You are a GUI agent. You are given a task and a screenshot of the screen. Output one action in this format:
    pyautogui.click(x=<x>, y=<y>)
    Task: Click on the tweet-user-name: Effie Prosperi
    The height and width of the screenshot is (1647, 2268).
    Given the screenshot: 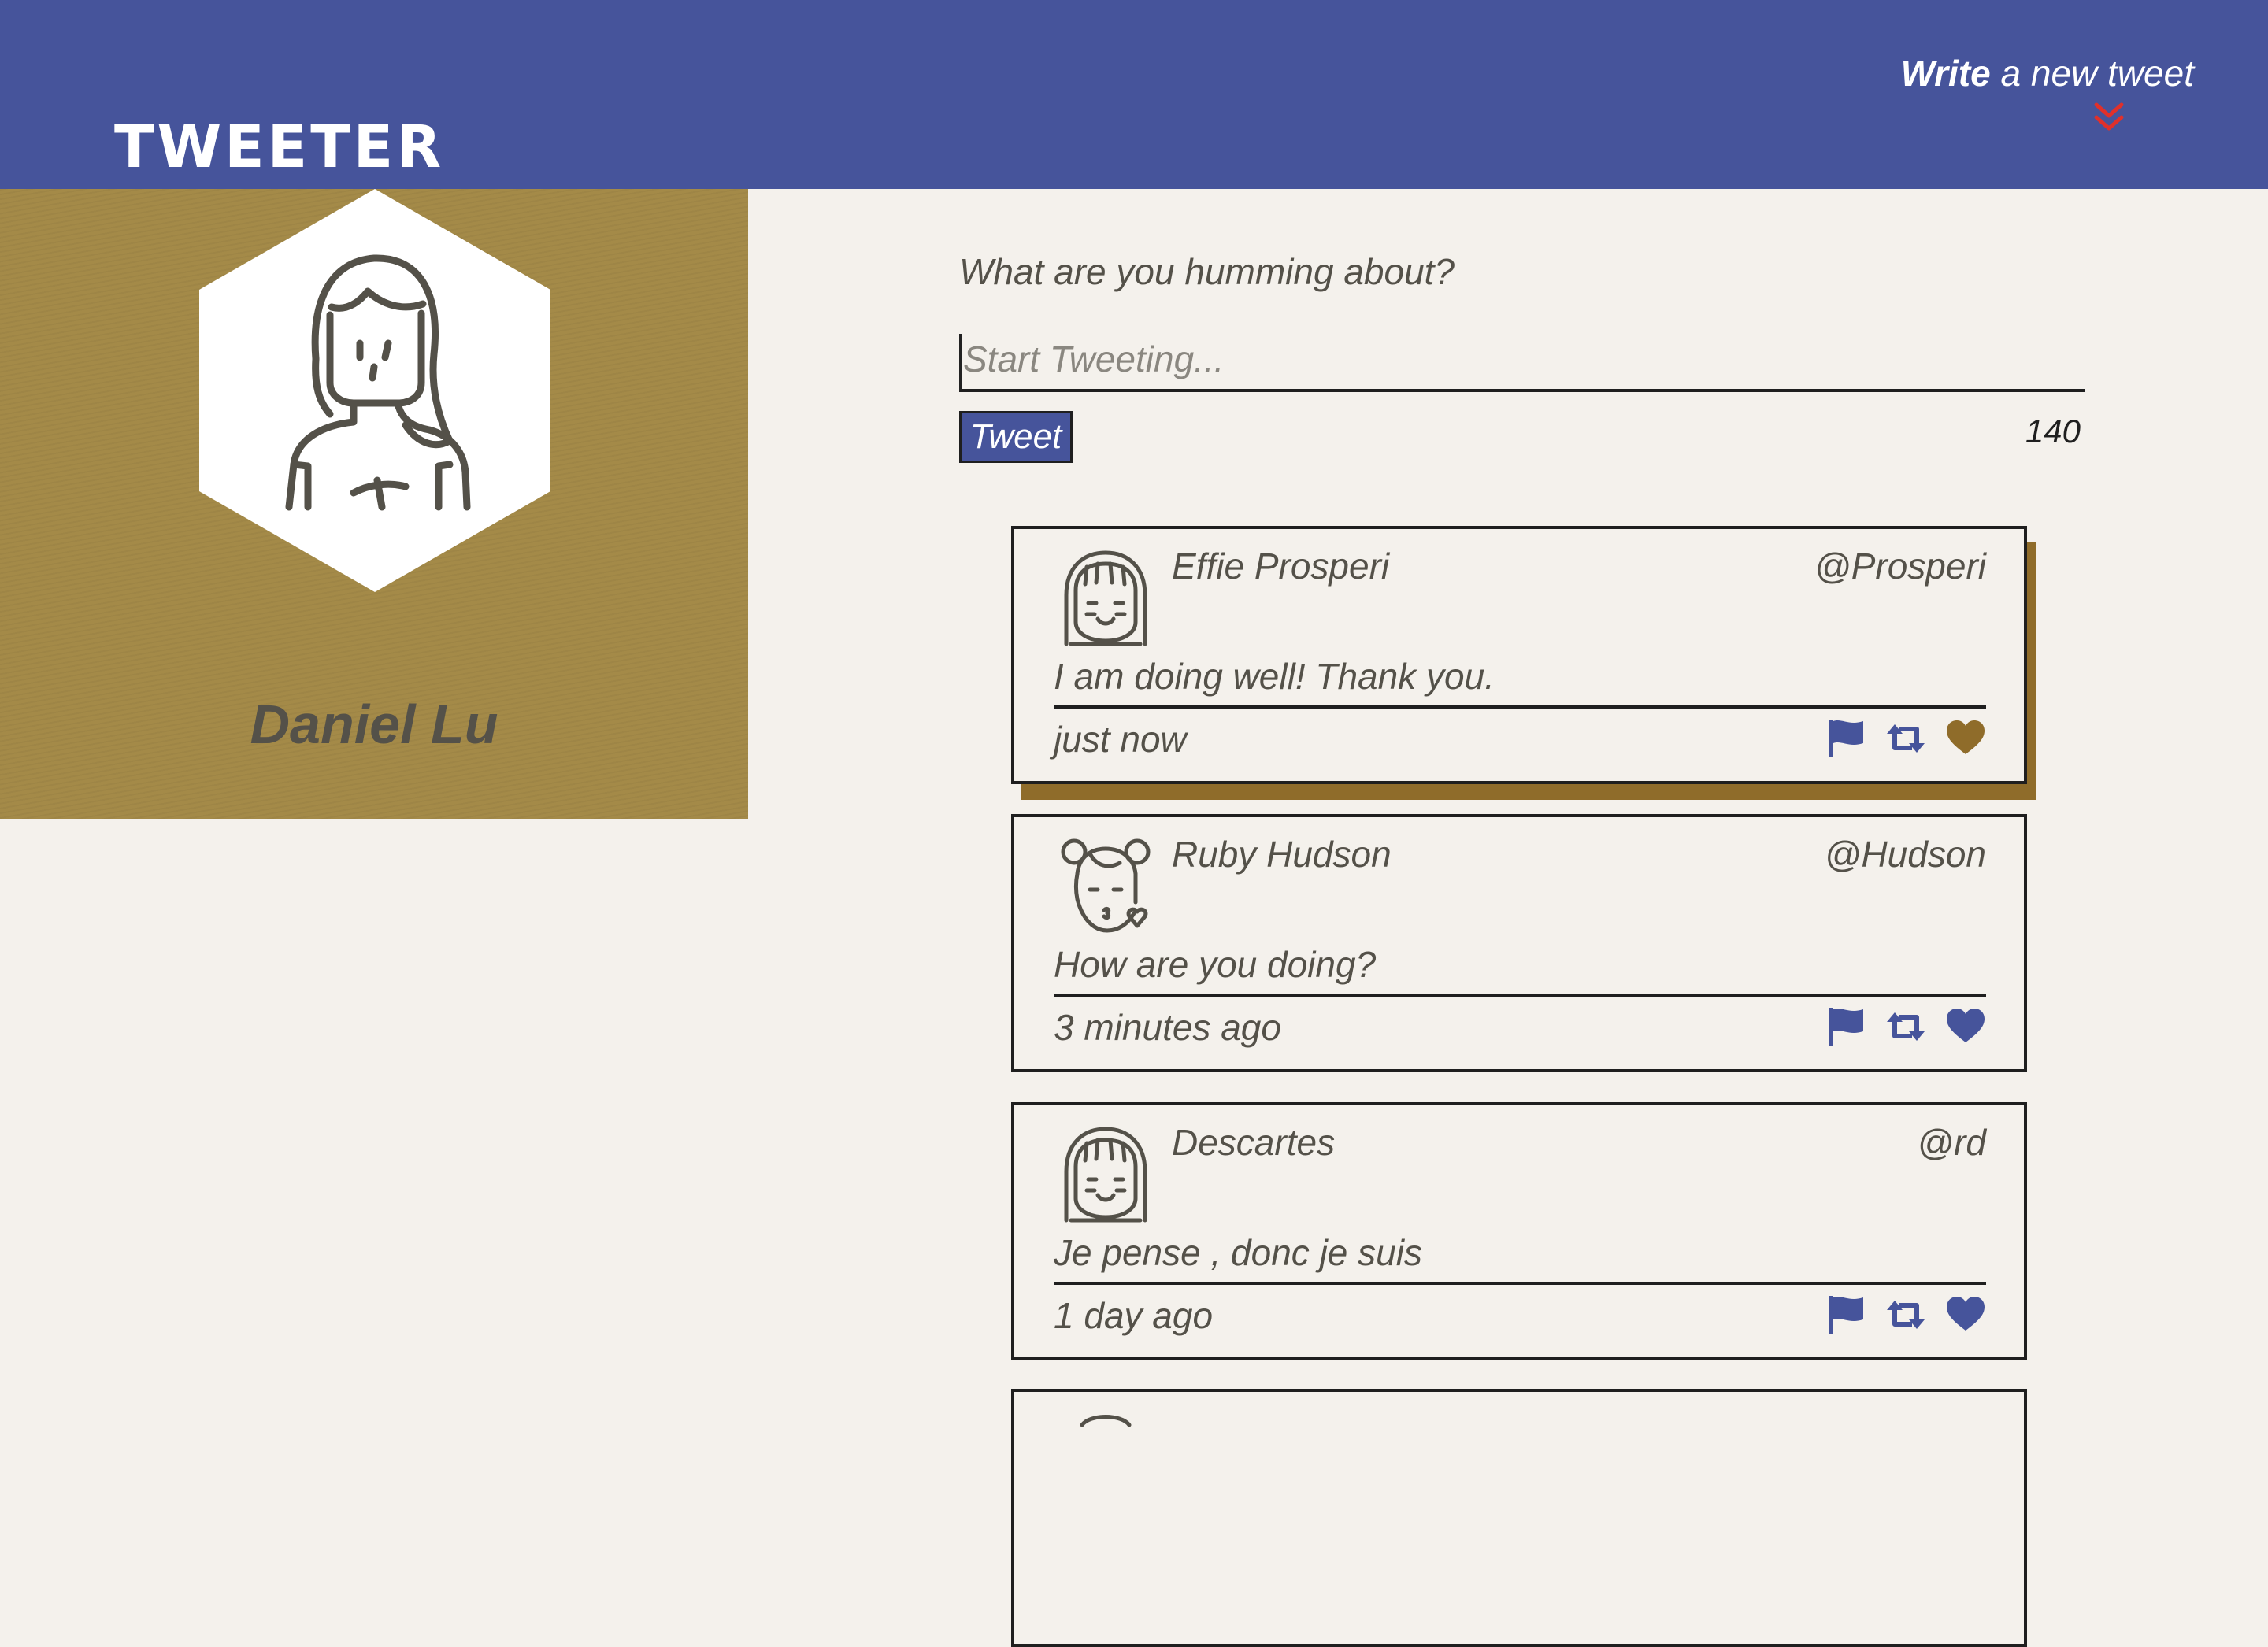 What is the action you would take?
    pyautogui.click(x=1281, y=567)
    